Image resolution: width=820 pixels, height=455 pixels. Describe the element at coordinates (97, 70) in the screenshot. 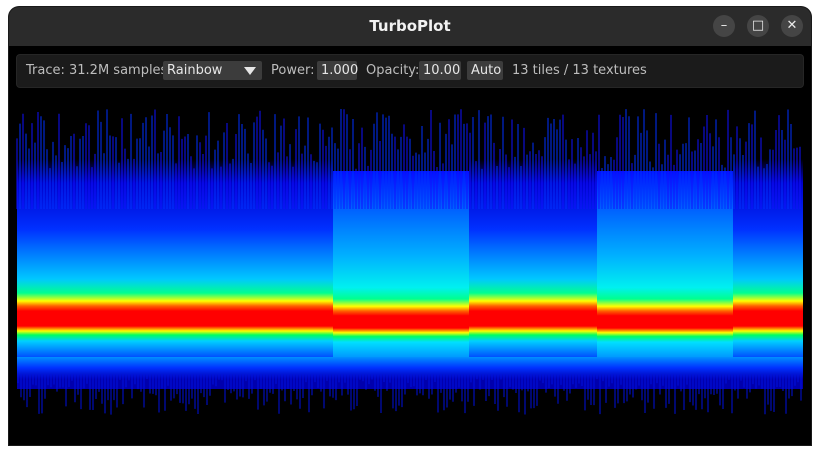

I see `trace-label: Trace: 31.2M samples` at that location.